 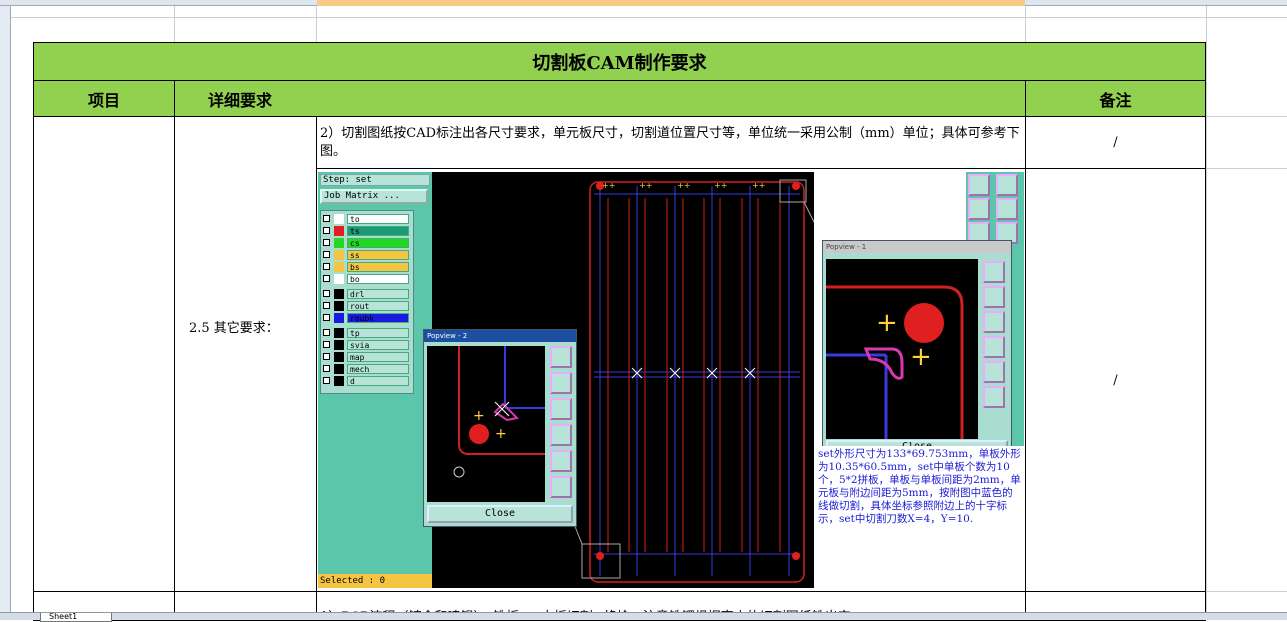 What do you see at coordinates (1115, 98) in the screenshot?
I see `header-remark: 备注` at bounding box center [1115, 98].